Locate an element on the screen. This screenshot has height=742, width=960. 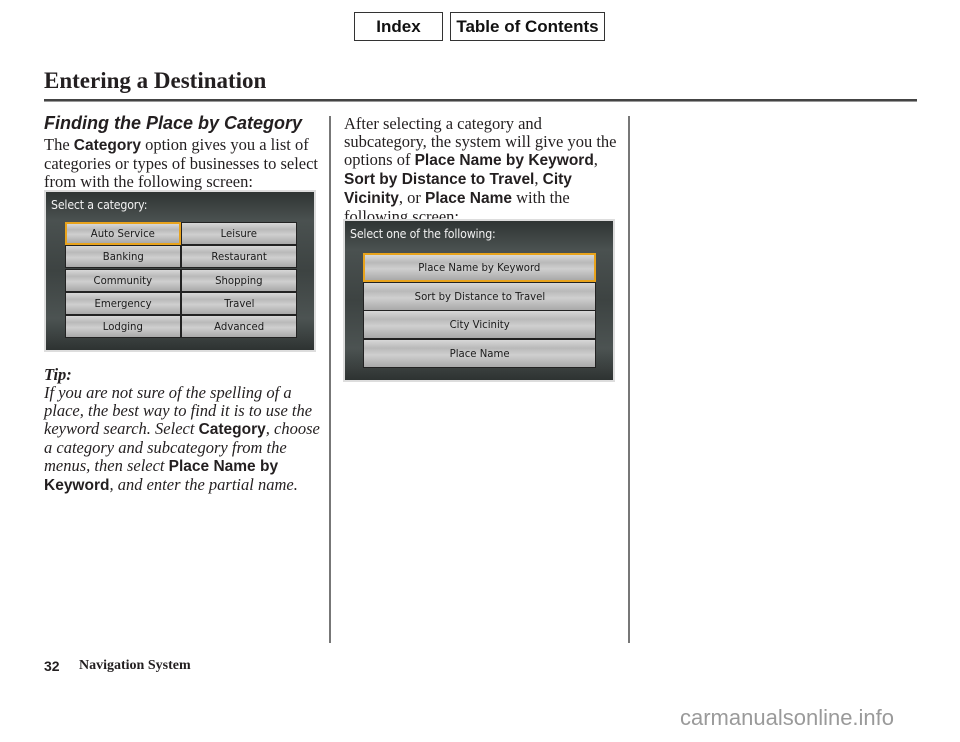
category-option-leisure: Leisure is located at coordinates (239, 233).